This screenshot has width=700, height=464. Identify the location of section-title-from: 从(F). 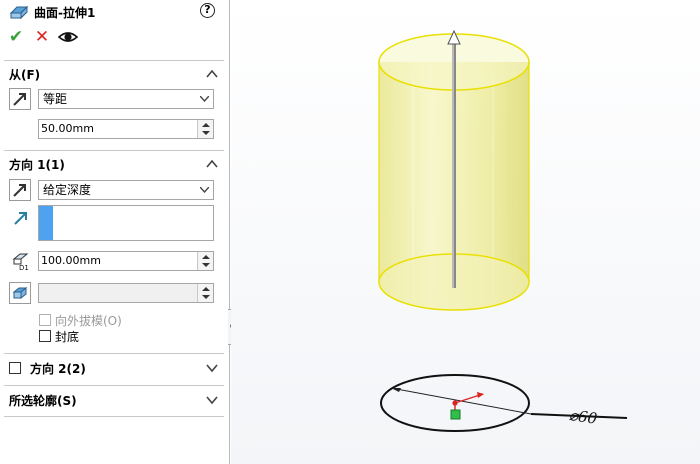
(25, 75).